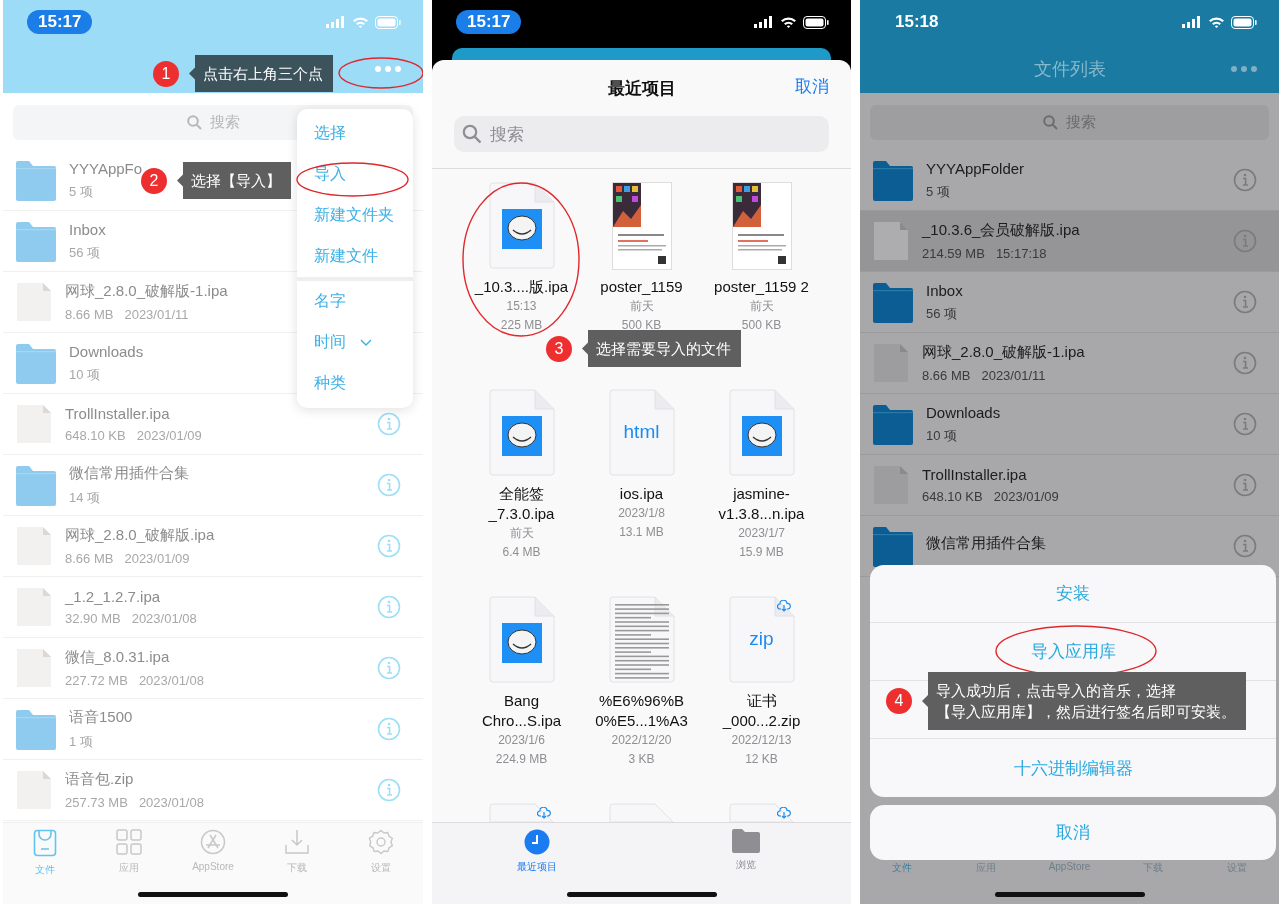 The width and height of the screenshot is (1280, 907). I want to click on sheet-action: 十六进制编辑器, so click(1073, 768).